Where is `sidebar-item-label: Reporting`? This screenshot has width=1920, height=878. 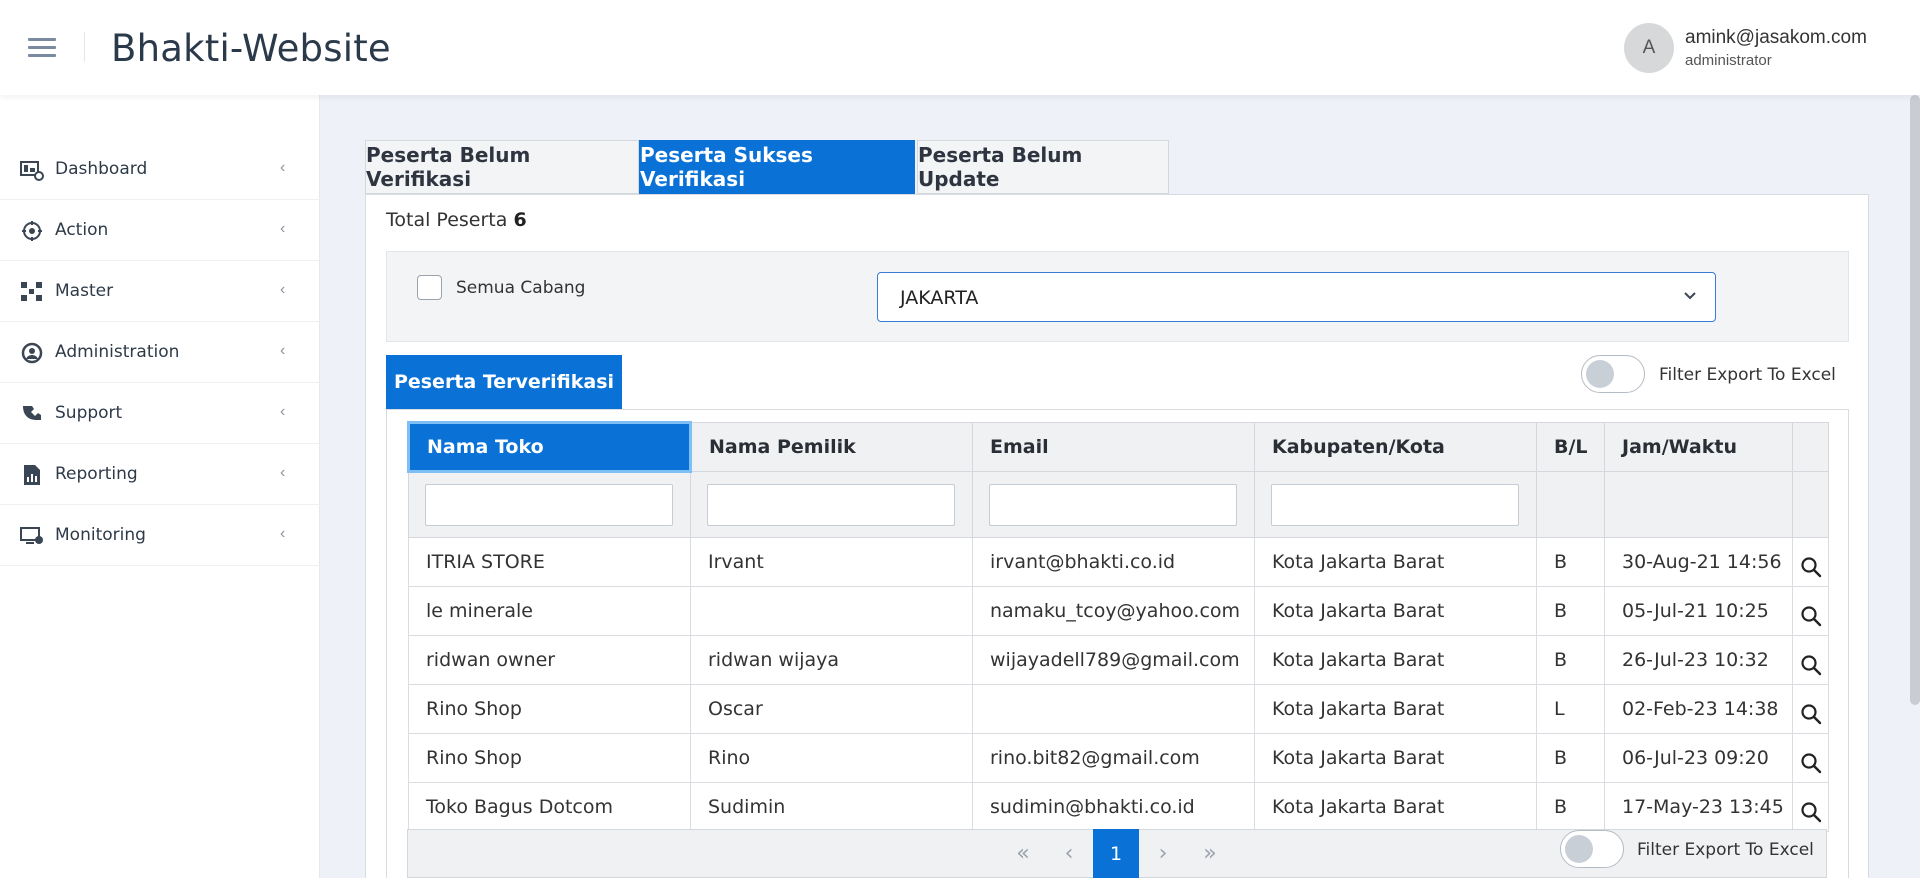
sidebar-item-label: Reporting is located at coordinates (96, 474).